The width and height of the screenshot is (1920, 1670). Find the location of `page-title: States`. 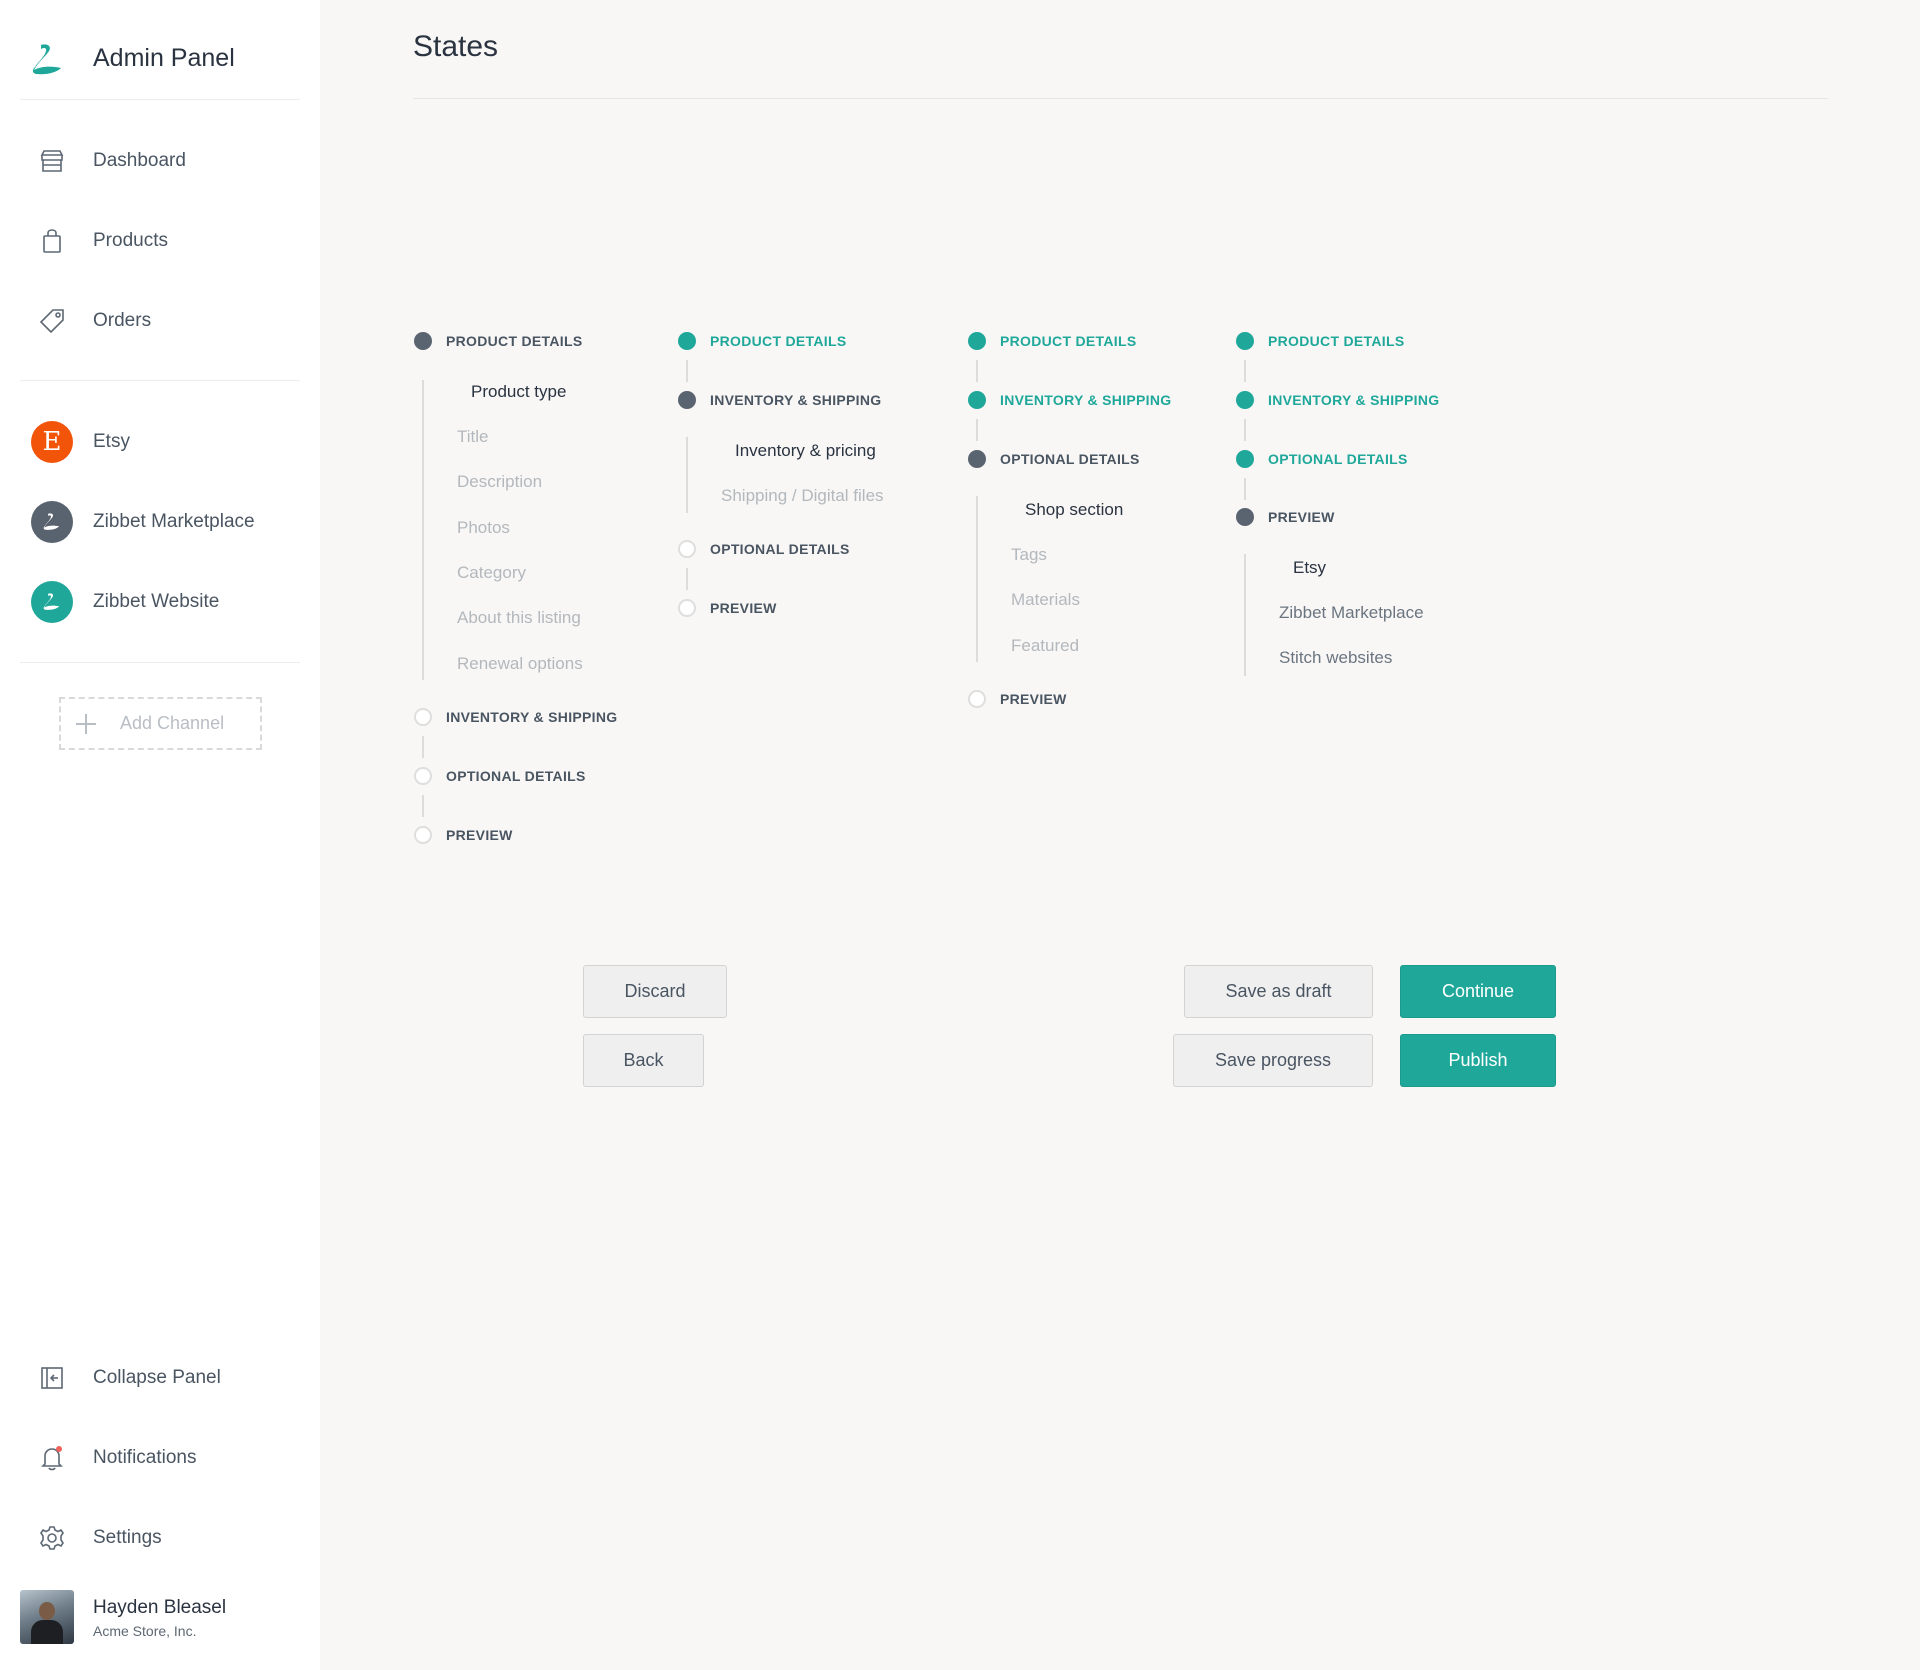

page-title: States is located at coordinates (456, 46).